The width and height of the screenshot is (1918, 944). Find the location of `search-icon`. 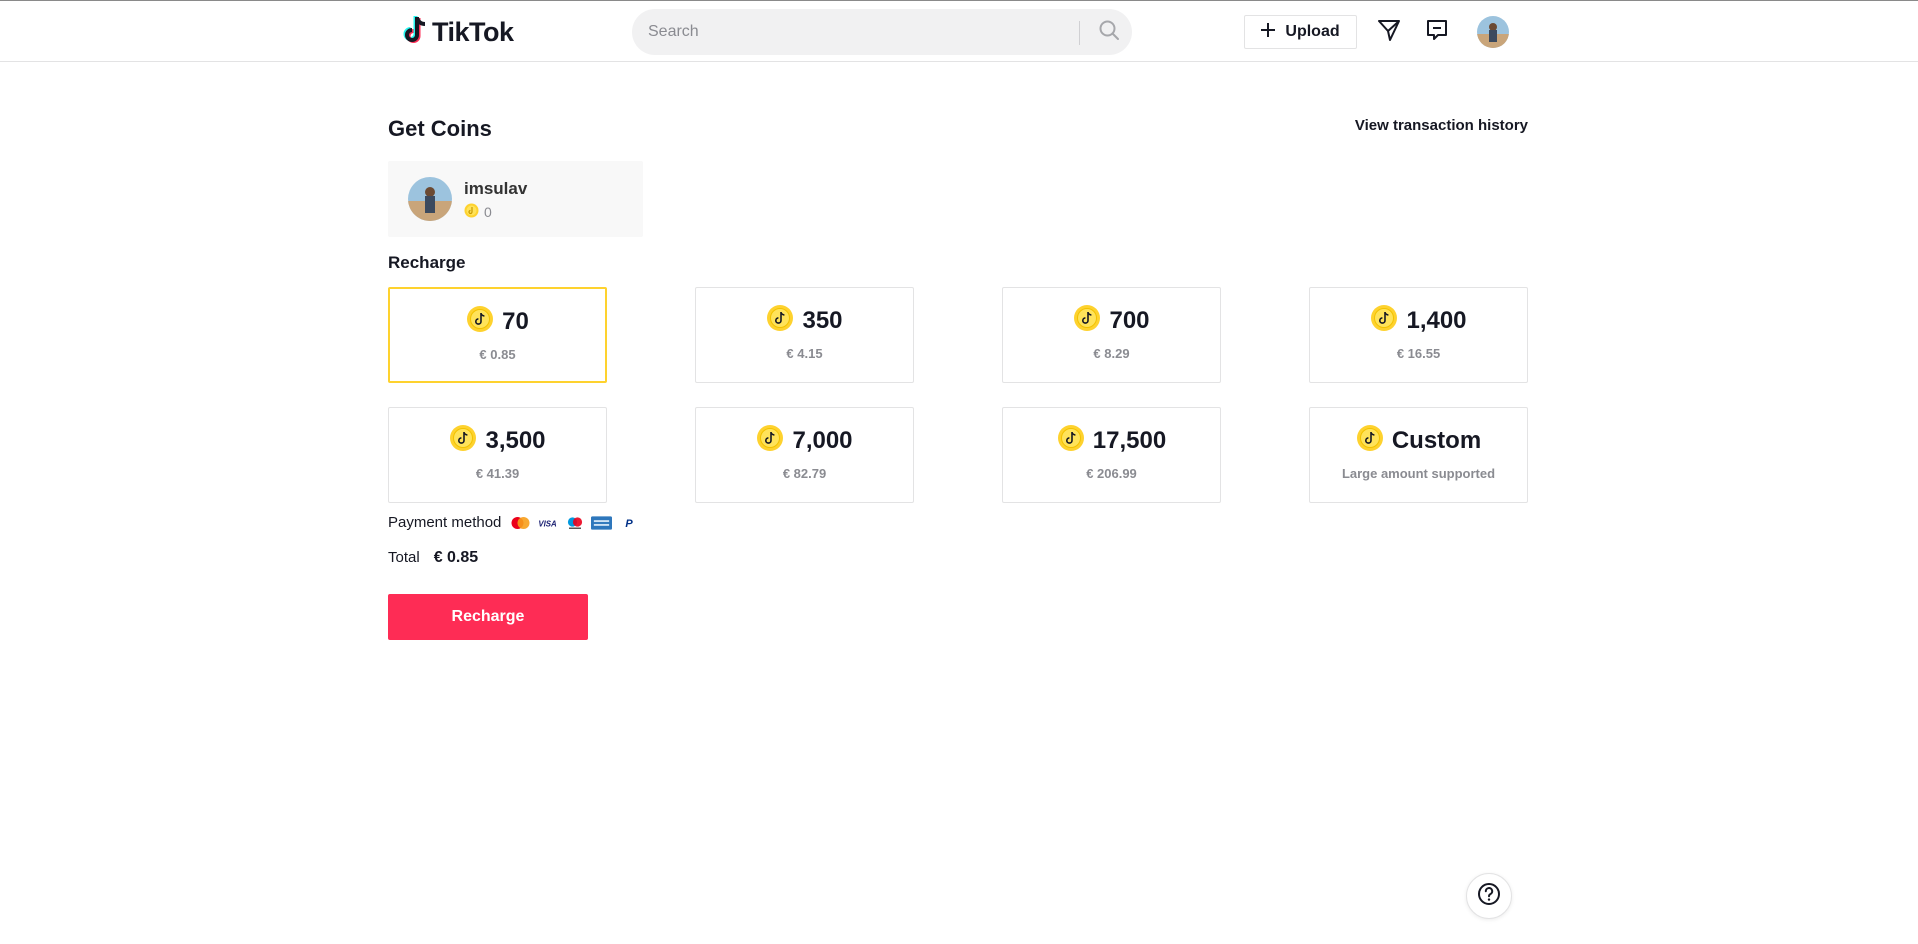

search-icon is located at coordinates (1109, 32).